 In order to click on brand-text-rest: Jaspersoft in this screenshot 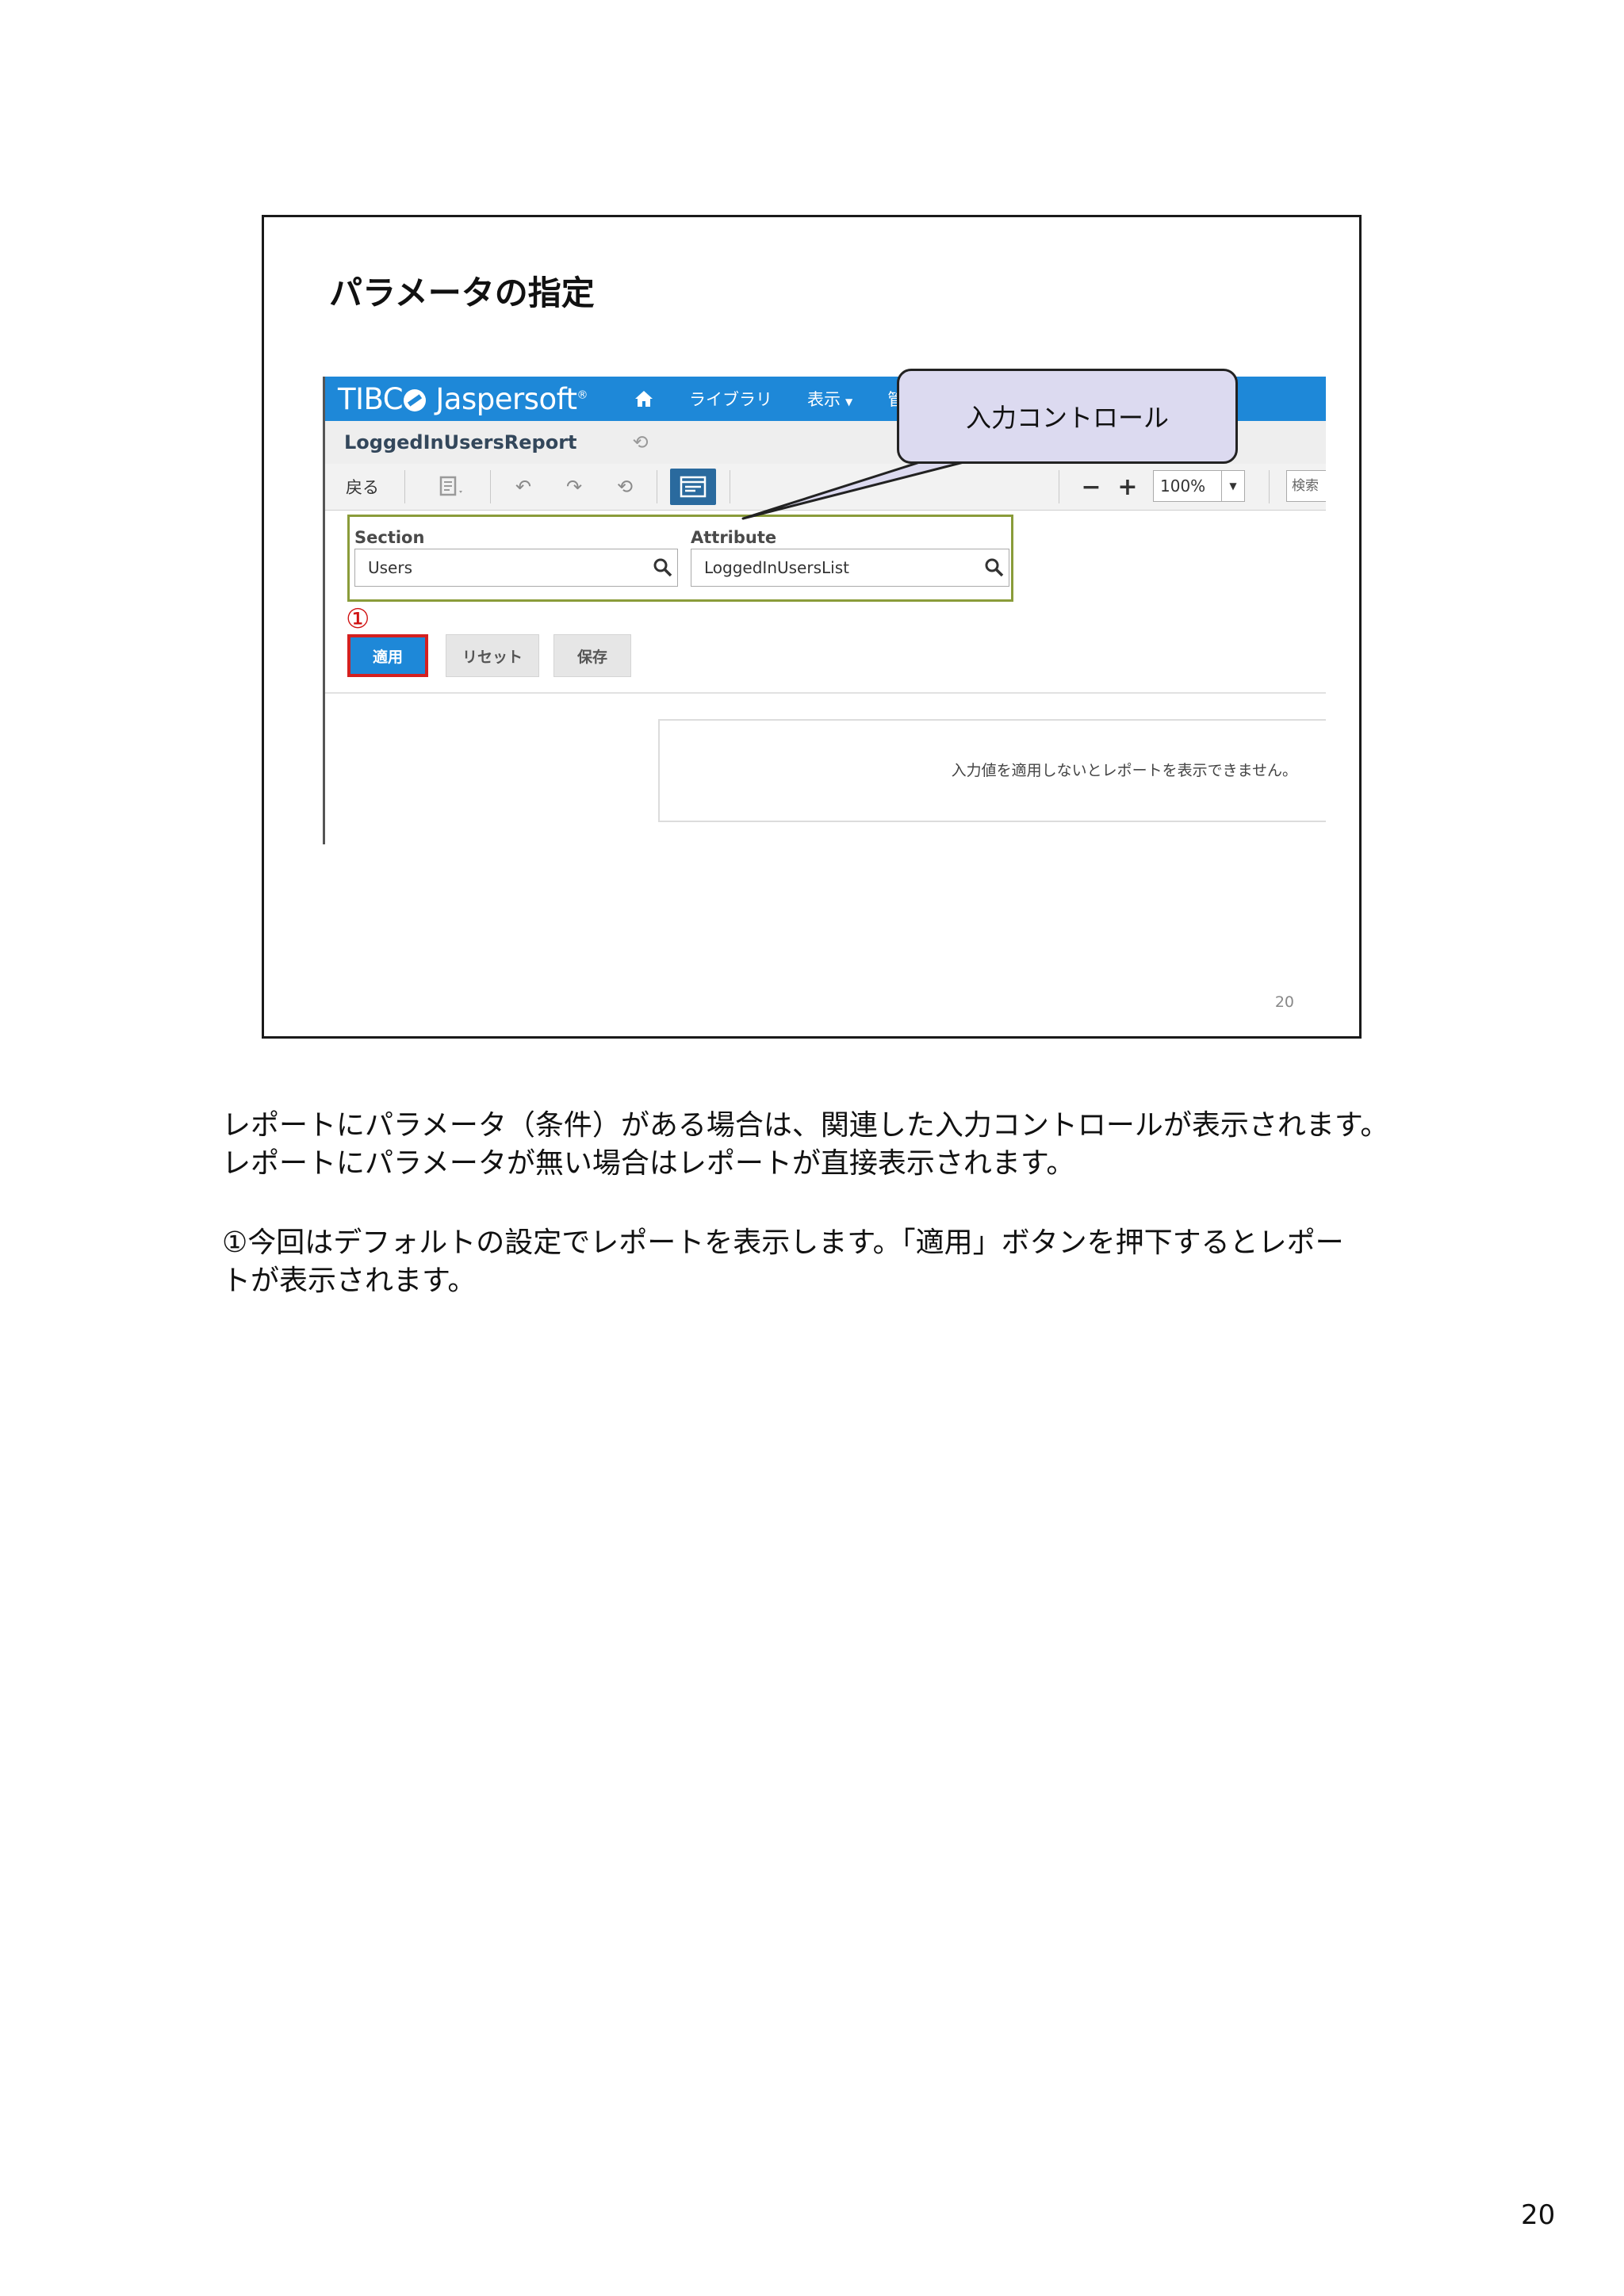, I will do `click(502, 398)`.